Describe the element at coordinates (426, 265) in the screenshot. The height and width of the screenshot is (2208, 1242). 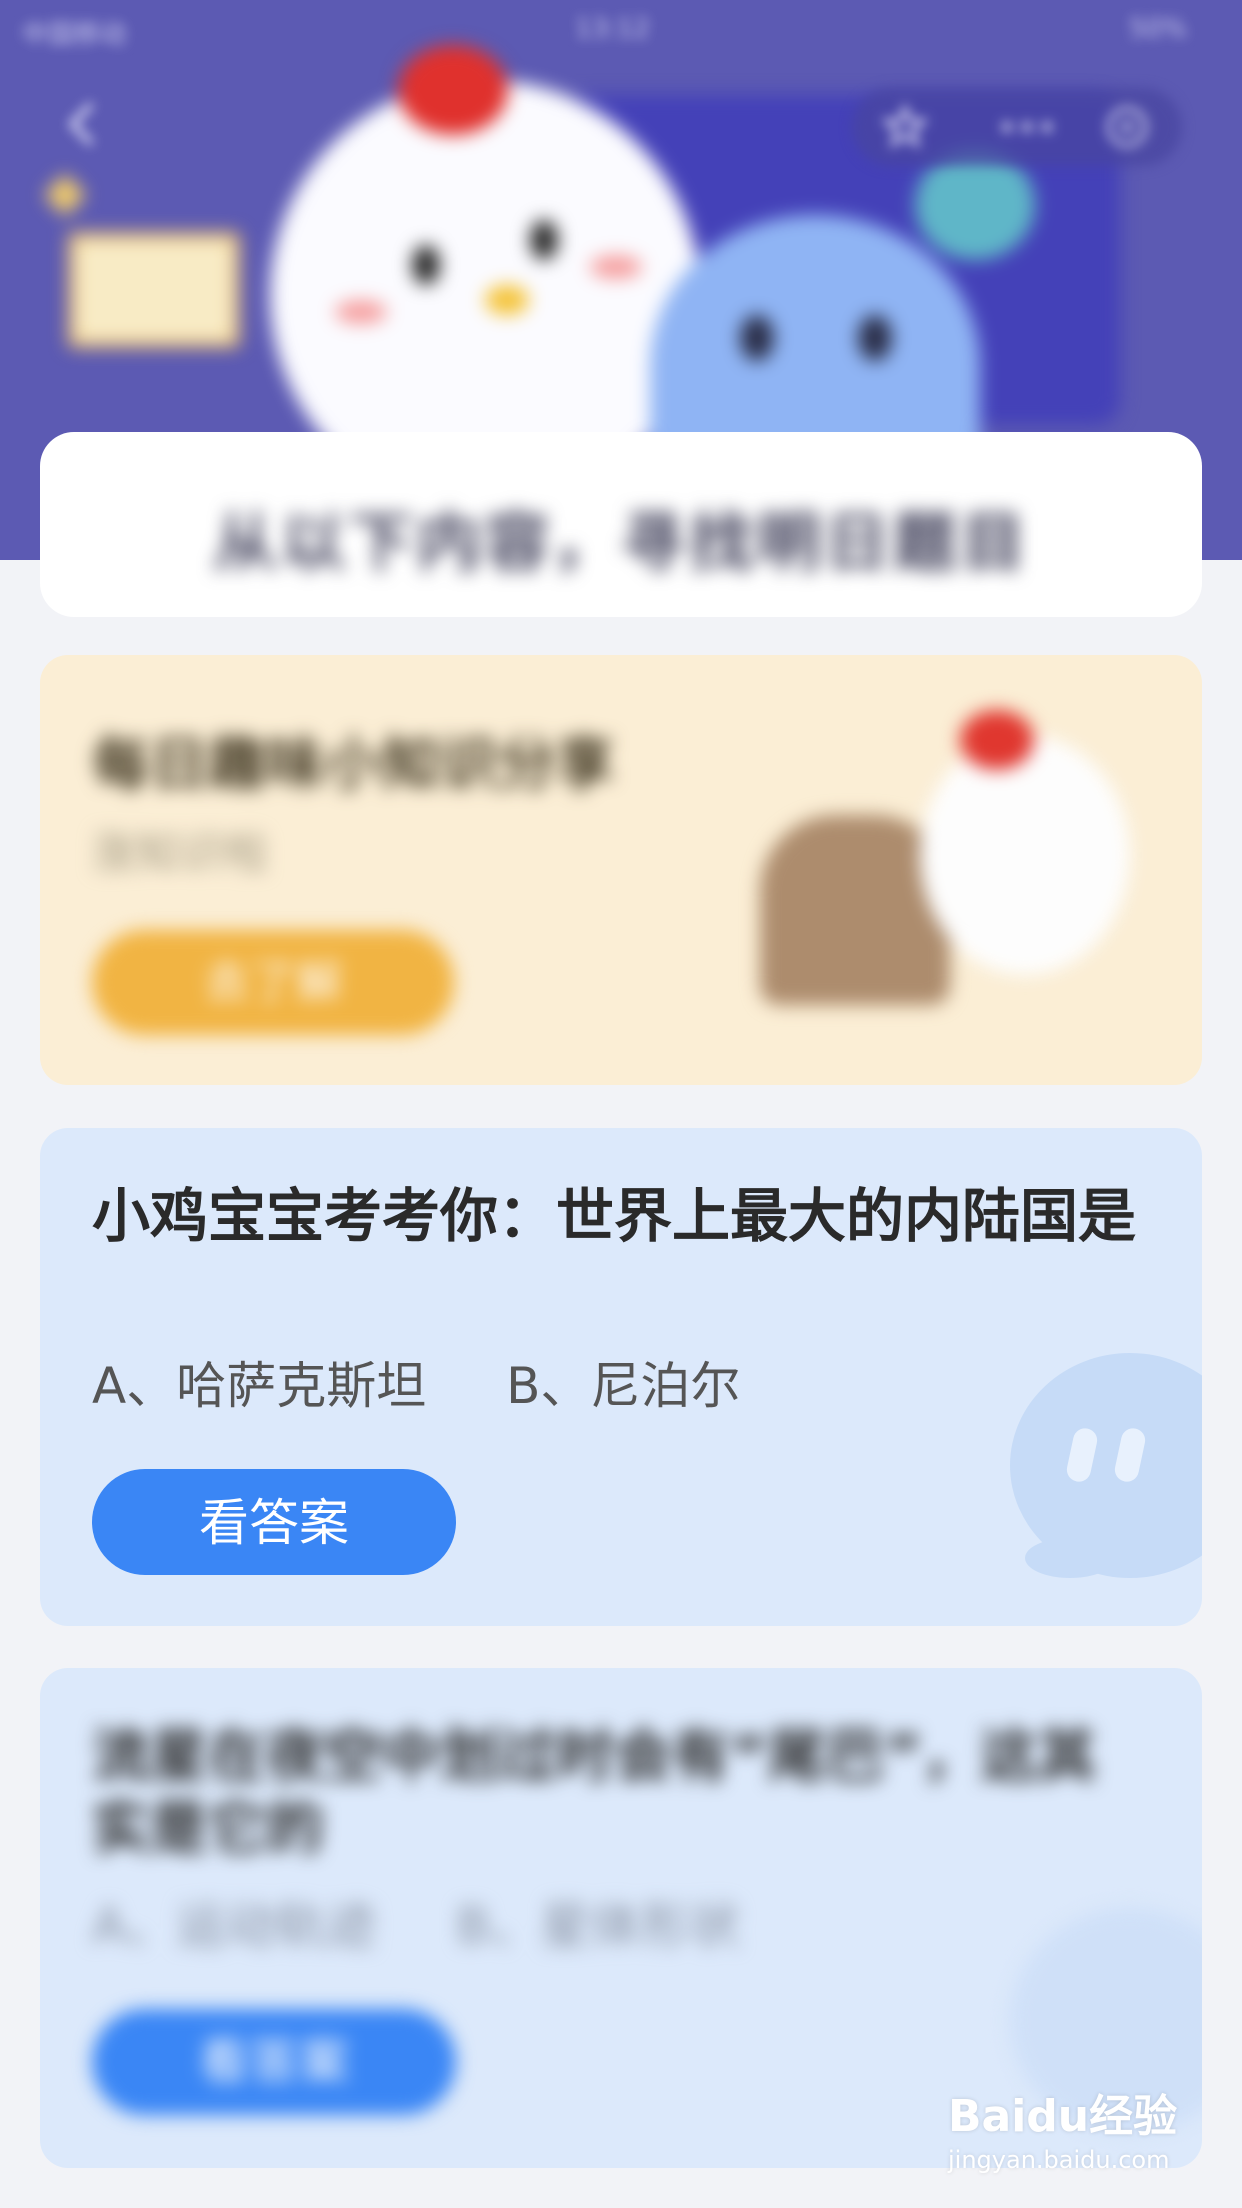
I see `chick-eye-left` at that location.